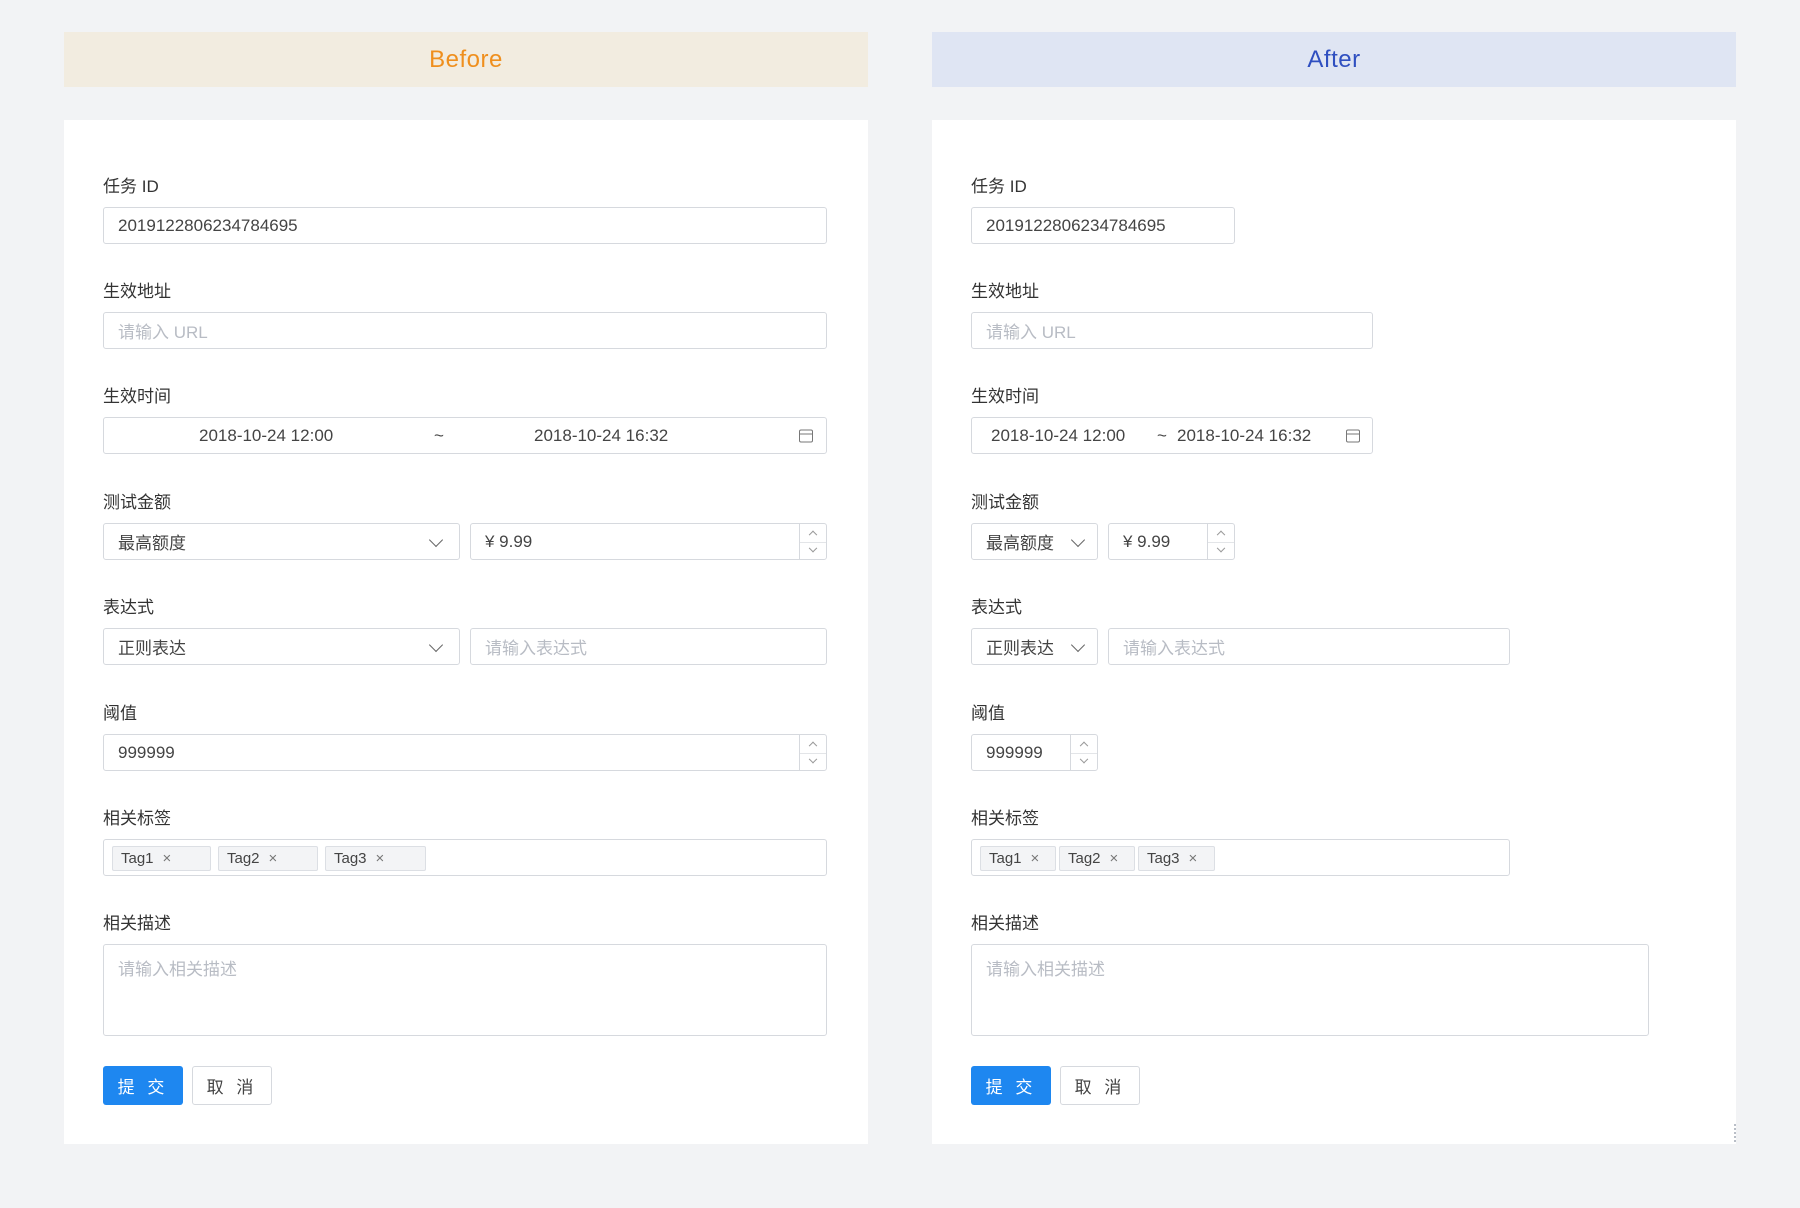 The width and height of the screenshot is (1800, 1208). I want to click on threshold-value: 999999, so click(1014, 752).